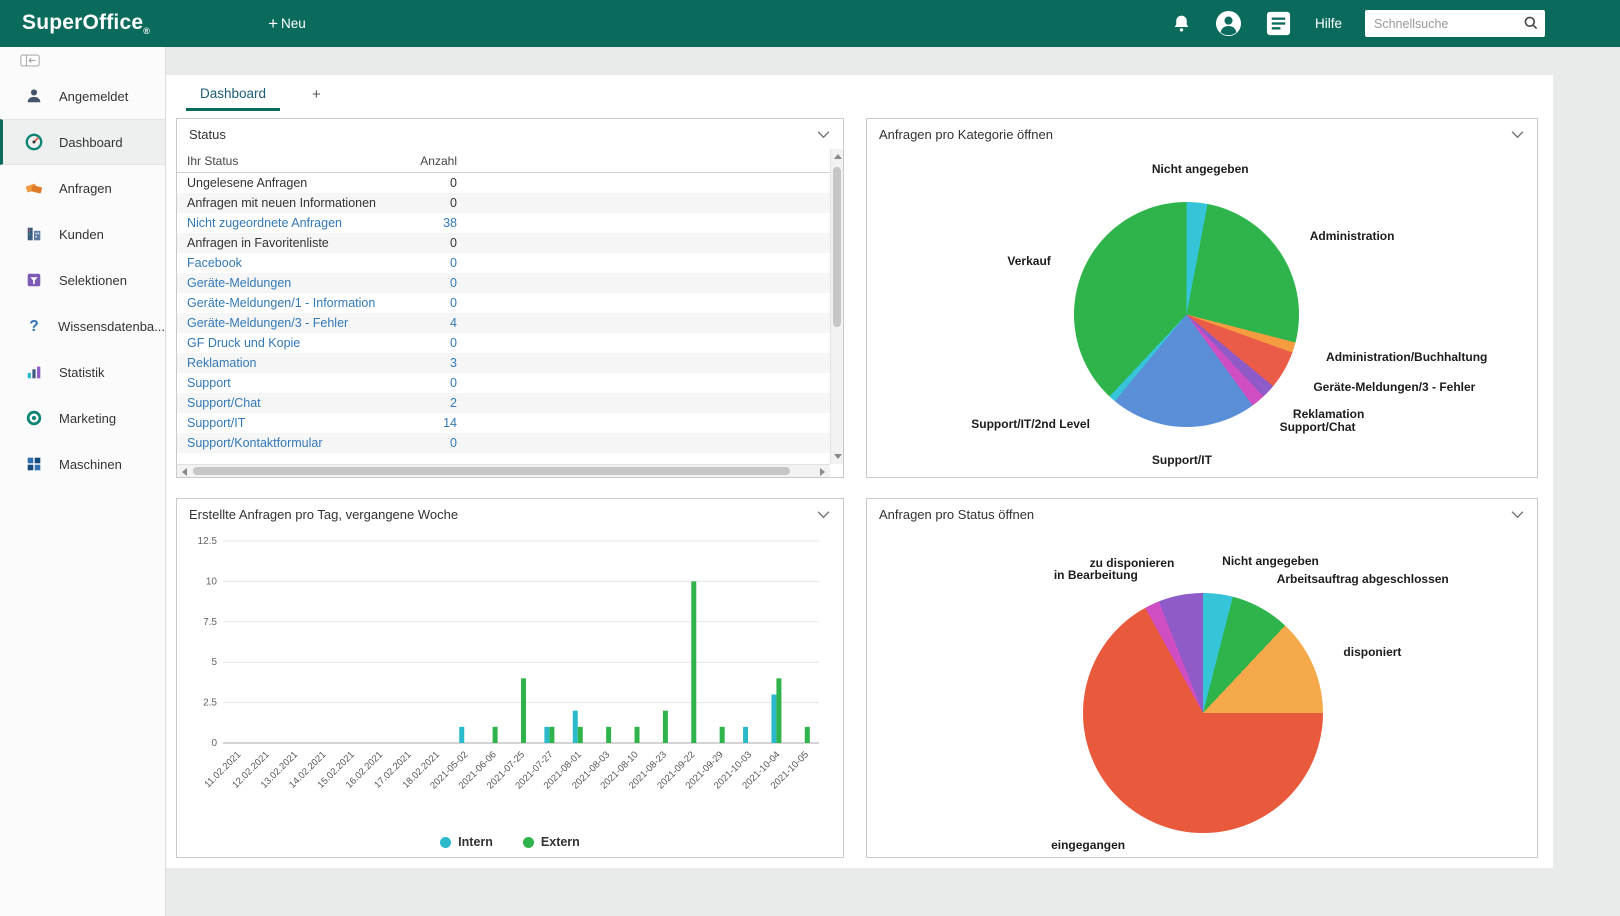  I want to click on scroll-up-arrow, so click(838, 156).